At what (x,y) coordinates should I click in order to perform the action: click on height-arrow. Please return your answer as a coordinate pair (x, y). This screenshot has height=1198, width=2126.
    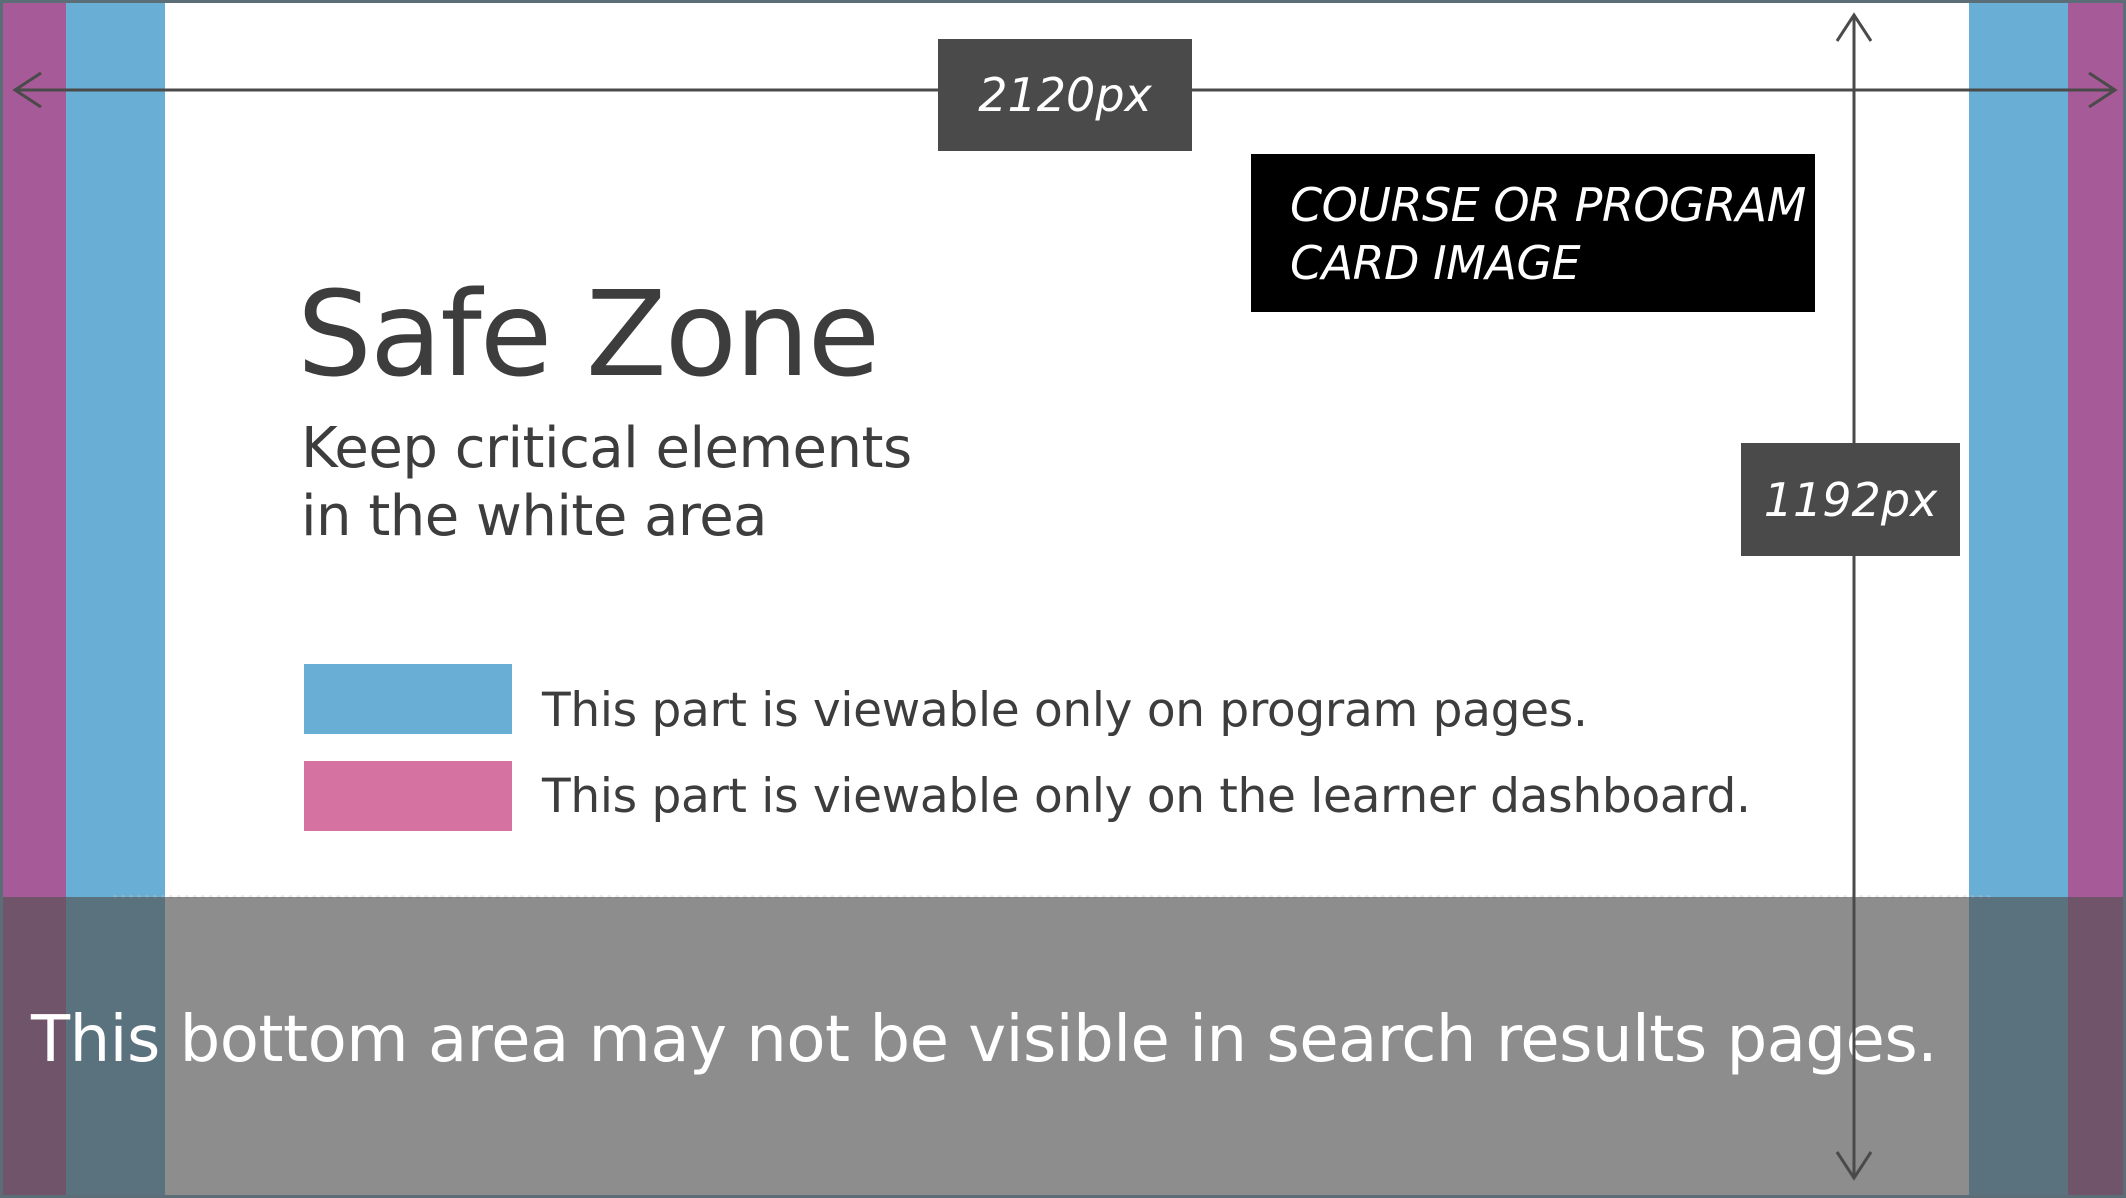
    Looking at the image, I should click on (1854, 596).